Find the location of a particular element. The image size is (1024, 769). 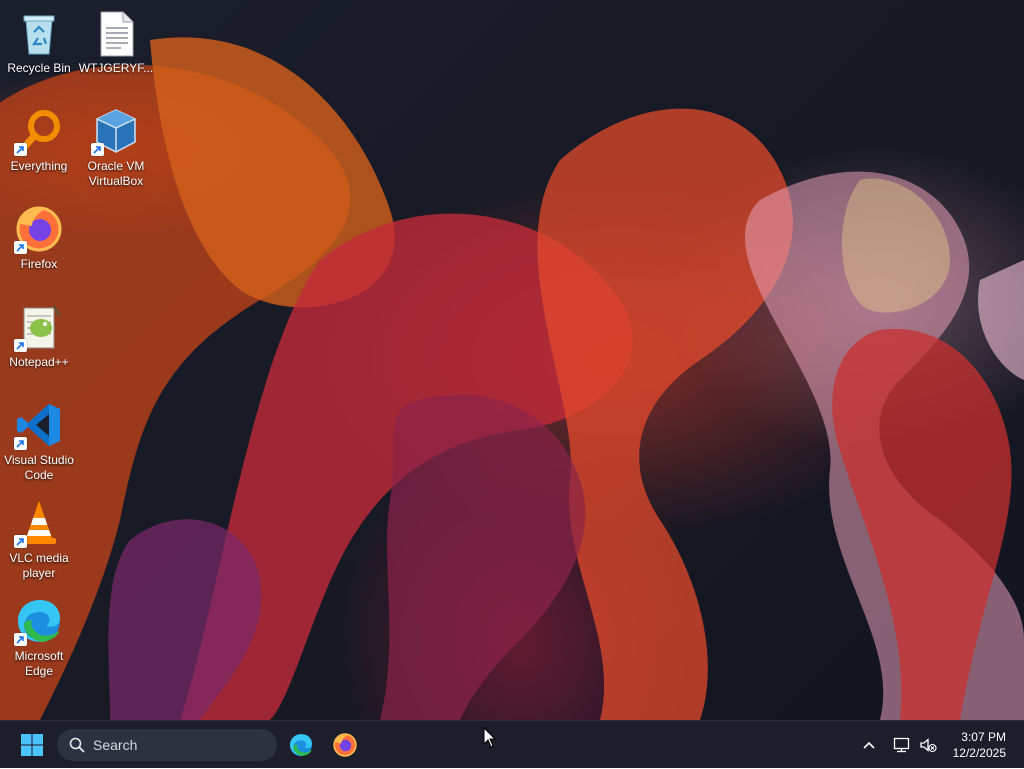

text-file-icon is located at coordinates (116, 33).